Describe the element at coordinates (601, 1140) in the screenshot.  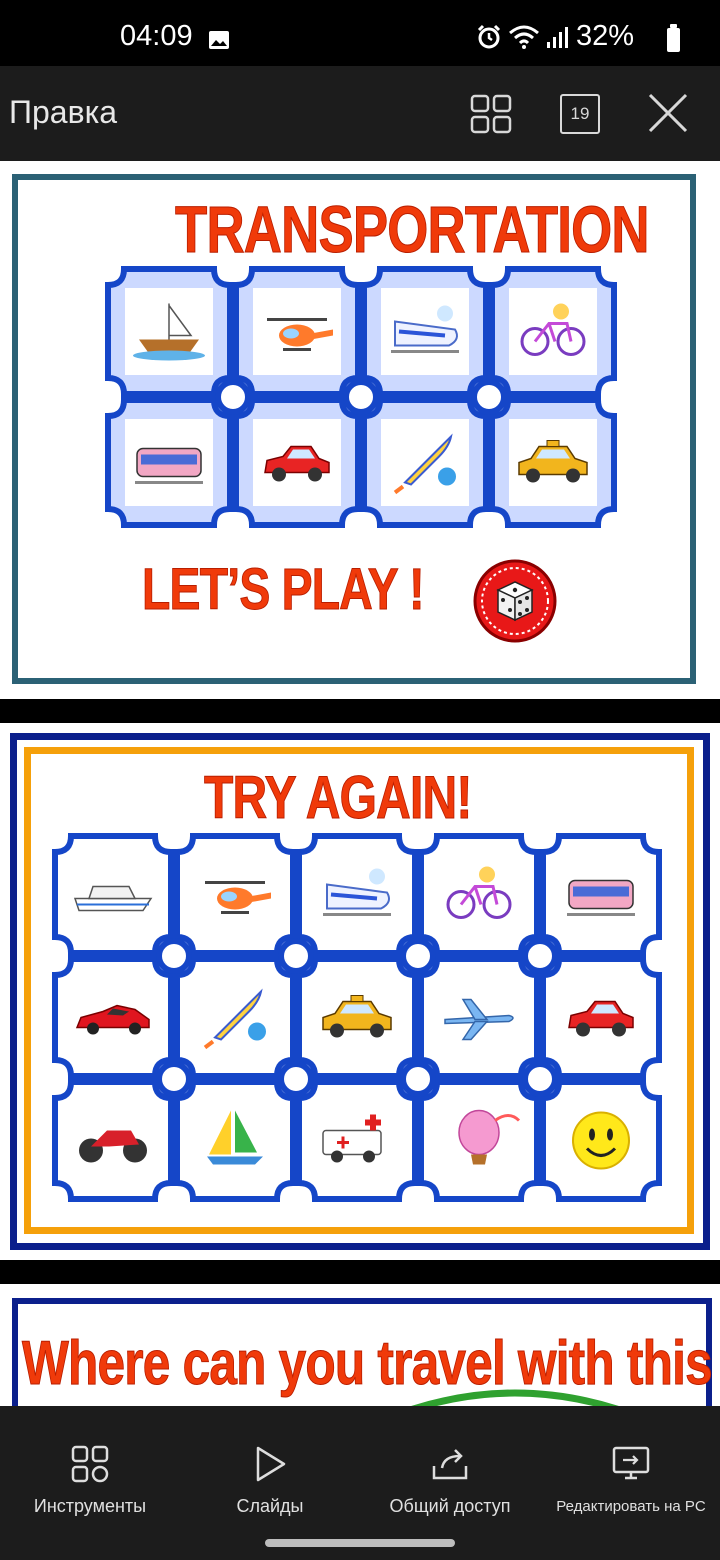
I see `smiley-icon` at that location.